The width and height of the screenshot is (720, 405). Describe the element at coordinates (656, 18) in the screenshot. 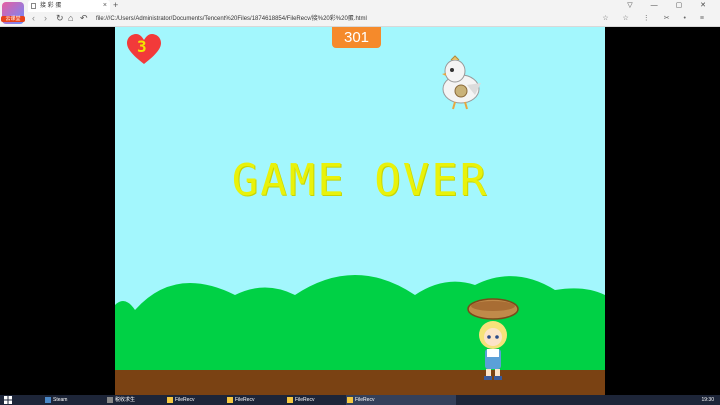

I see `toolbar-icons: ☆ ☆ ⋮ ✂ • ≡` at that location.